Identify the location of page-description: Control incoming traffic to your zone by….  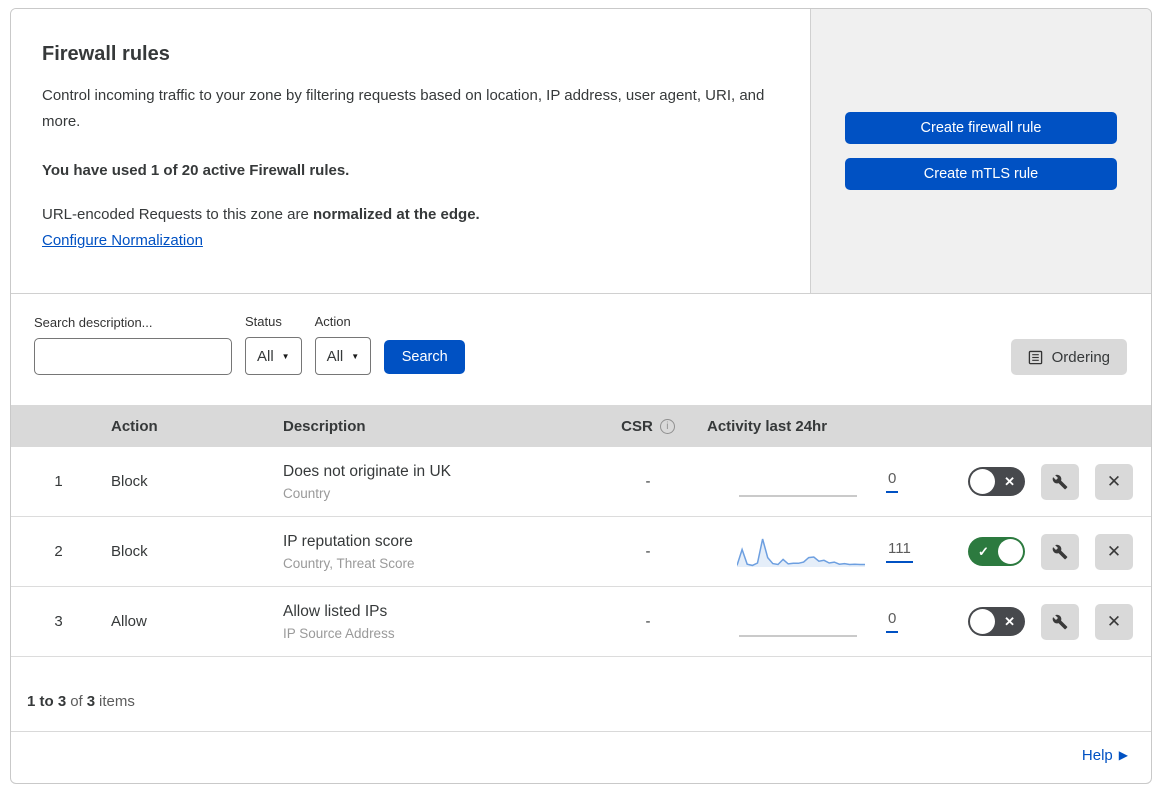
(403, 109).